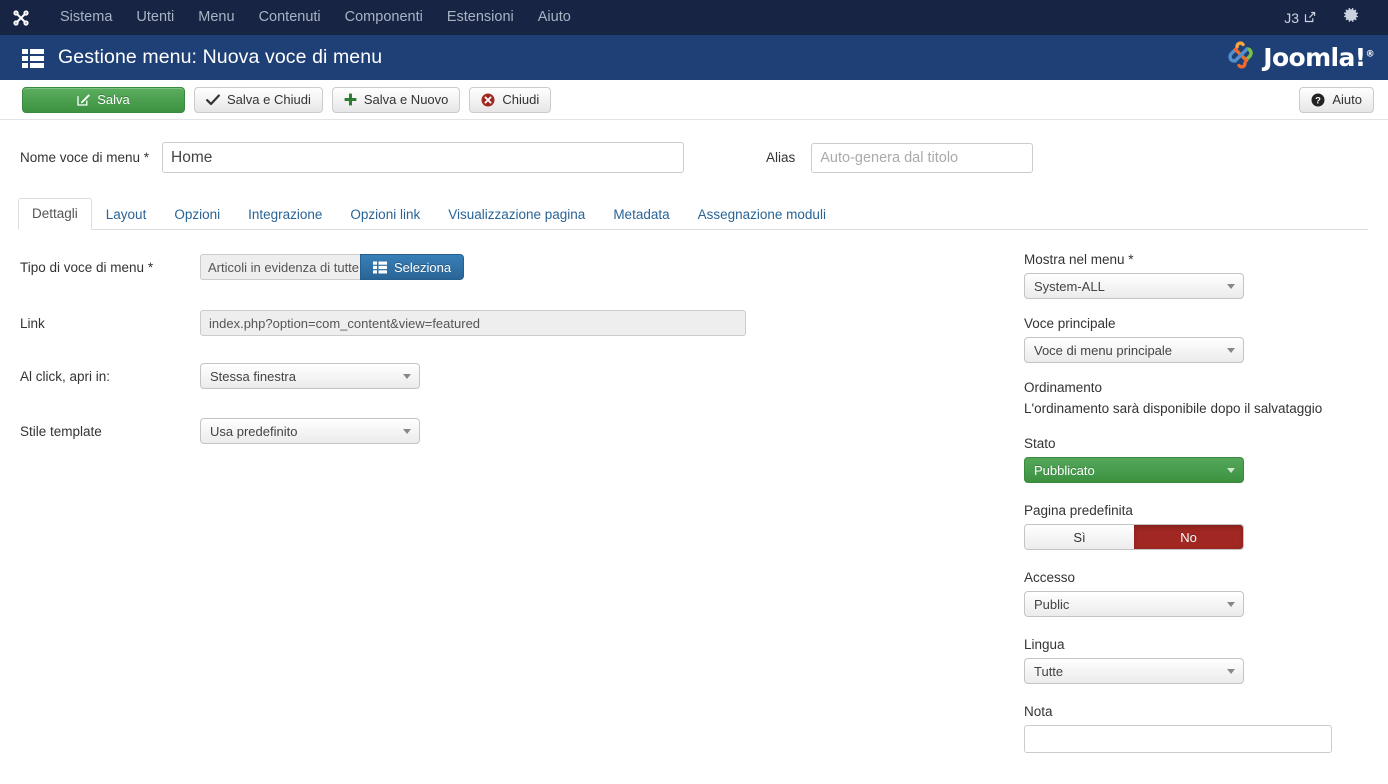 The image size is (1388, 784). I want to click on save-and-new-button: Salva e Nuovo, so click(396, 99).